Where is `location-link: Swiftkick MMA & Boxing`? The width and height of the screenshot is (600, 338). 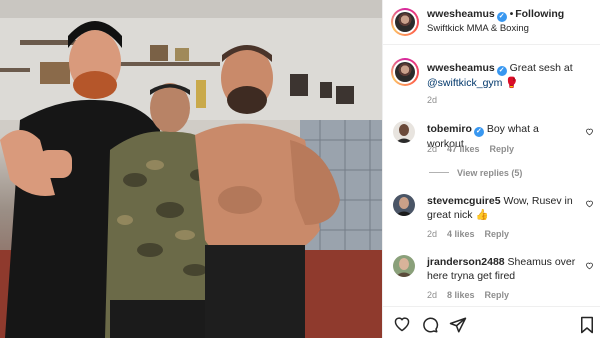
location-link: Swiftkick MMA & Boxing is located at coordinates (478, 28).